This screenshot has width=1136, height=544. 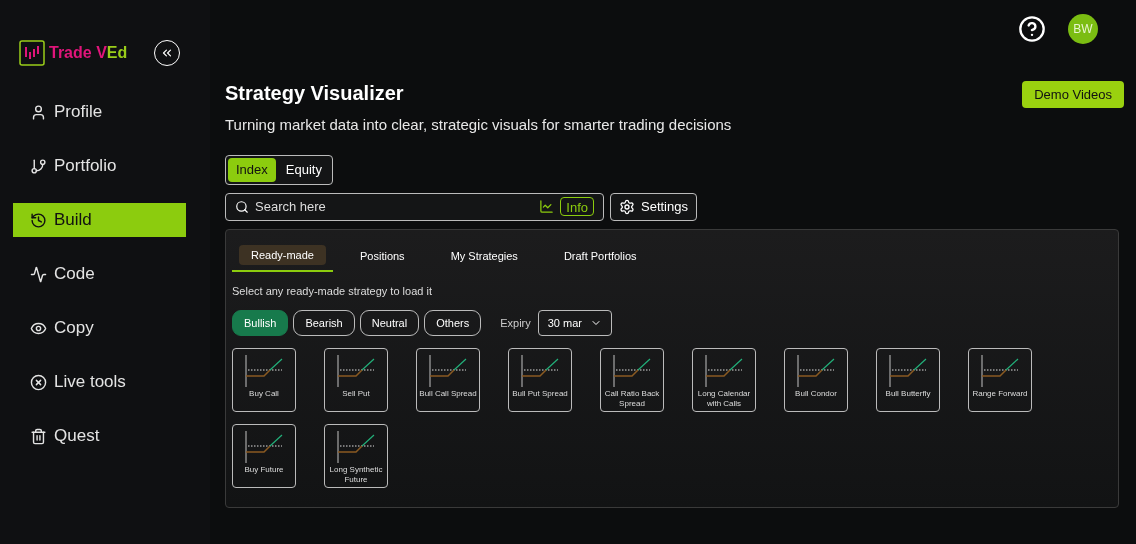 What do you see at coordinates (600, 256) in the screenshot?
I see `strategy-tab: Draft Portfolios` at bounding box center [600, 256].